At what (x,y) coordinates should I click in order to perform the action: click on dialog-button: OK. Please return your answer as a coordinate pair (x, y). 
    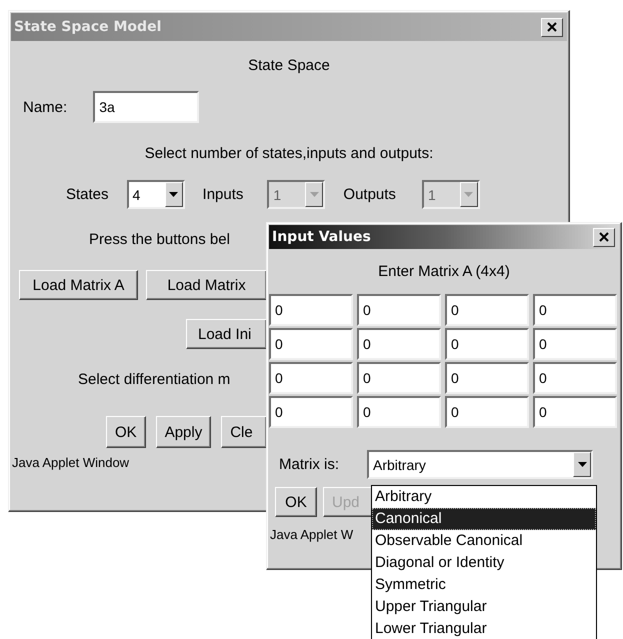
    Looking at the image, I should click on (296, 502).